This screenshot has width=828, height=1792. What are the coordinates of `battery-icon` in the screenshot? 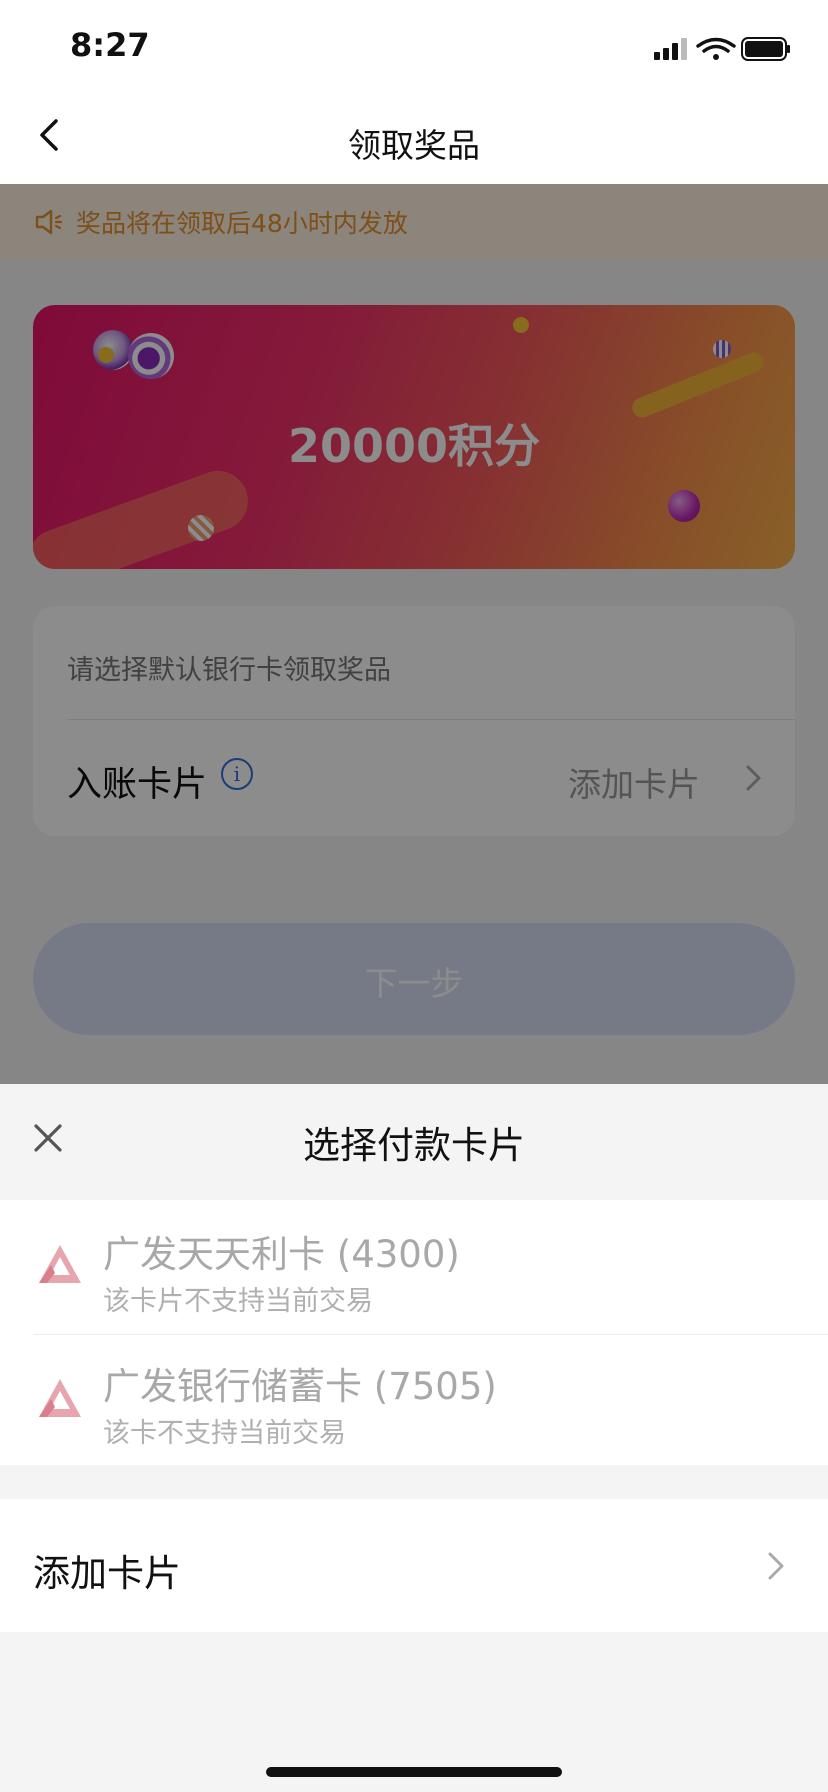 It's located at (765, 49).